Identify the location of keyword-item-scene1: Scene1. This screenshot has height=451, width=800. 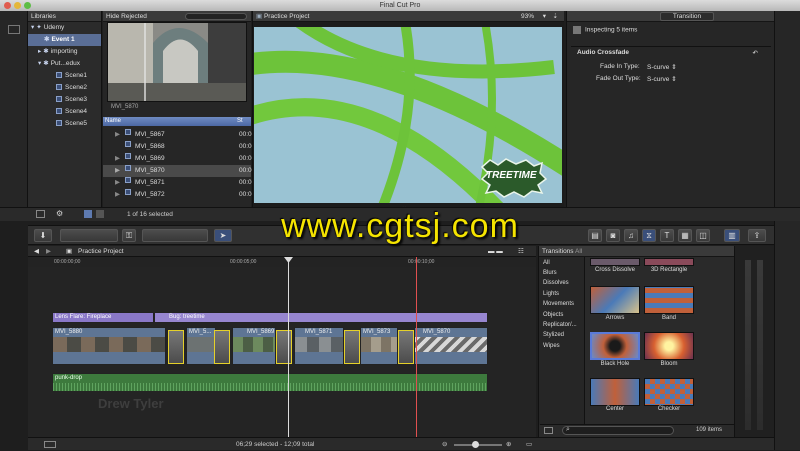
(64, 76).